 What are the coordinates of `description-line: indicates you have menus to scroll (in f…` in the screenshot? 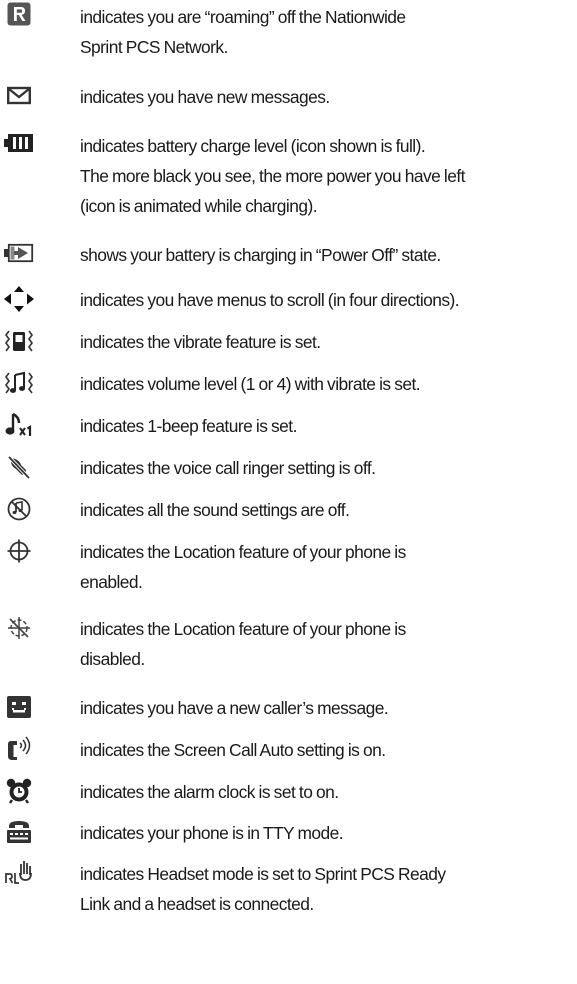 It's located at (270, 300).